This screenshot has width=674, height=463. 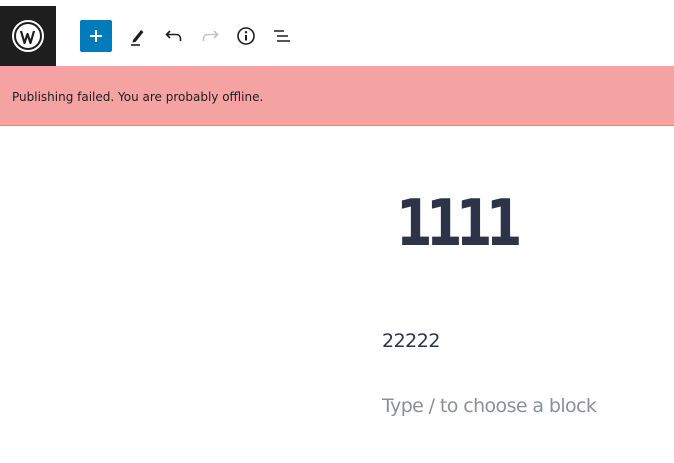 I want to click on wordpress-logo-button, so click(x=28, y=36).